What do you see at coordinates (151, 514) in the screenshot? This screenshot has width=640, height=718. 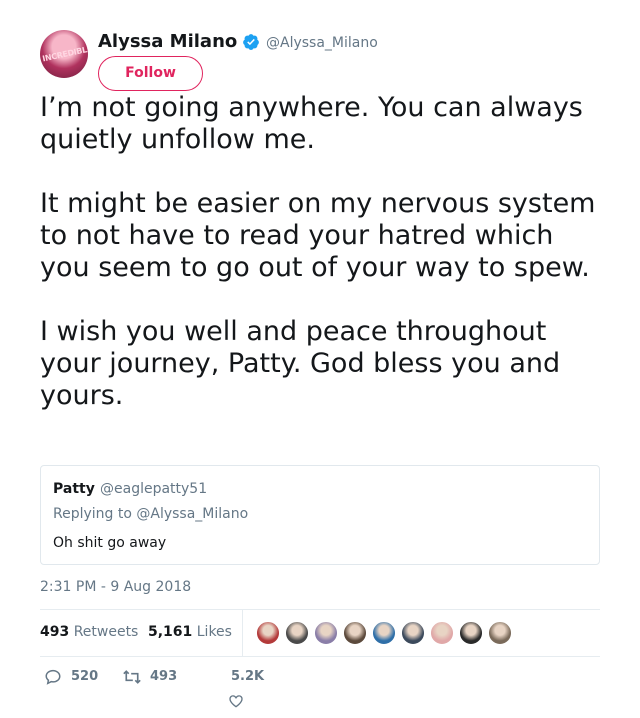 I see `quoted-replying-to: Replying to @Alyssa_Milano` at bounding box center [151, 514].